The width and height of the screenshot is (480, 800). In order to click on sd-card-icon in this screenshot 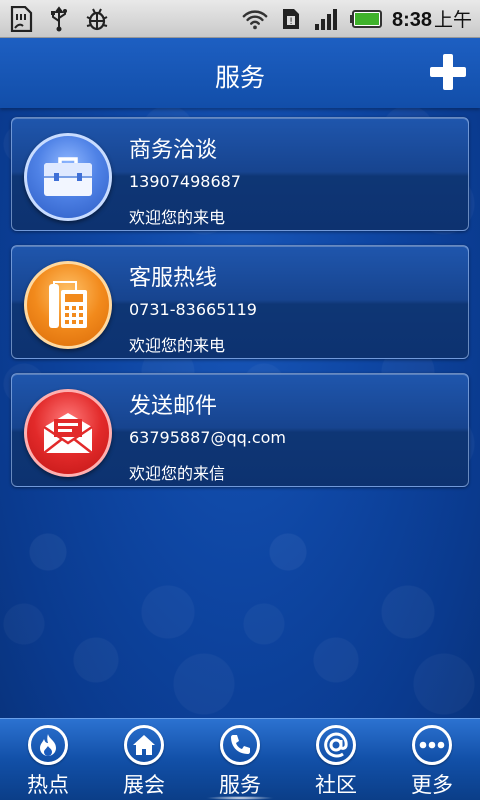, I will do `click(21, 18)`.